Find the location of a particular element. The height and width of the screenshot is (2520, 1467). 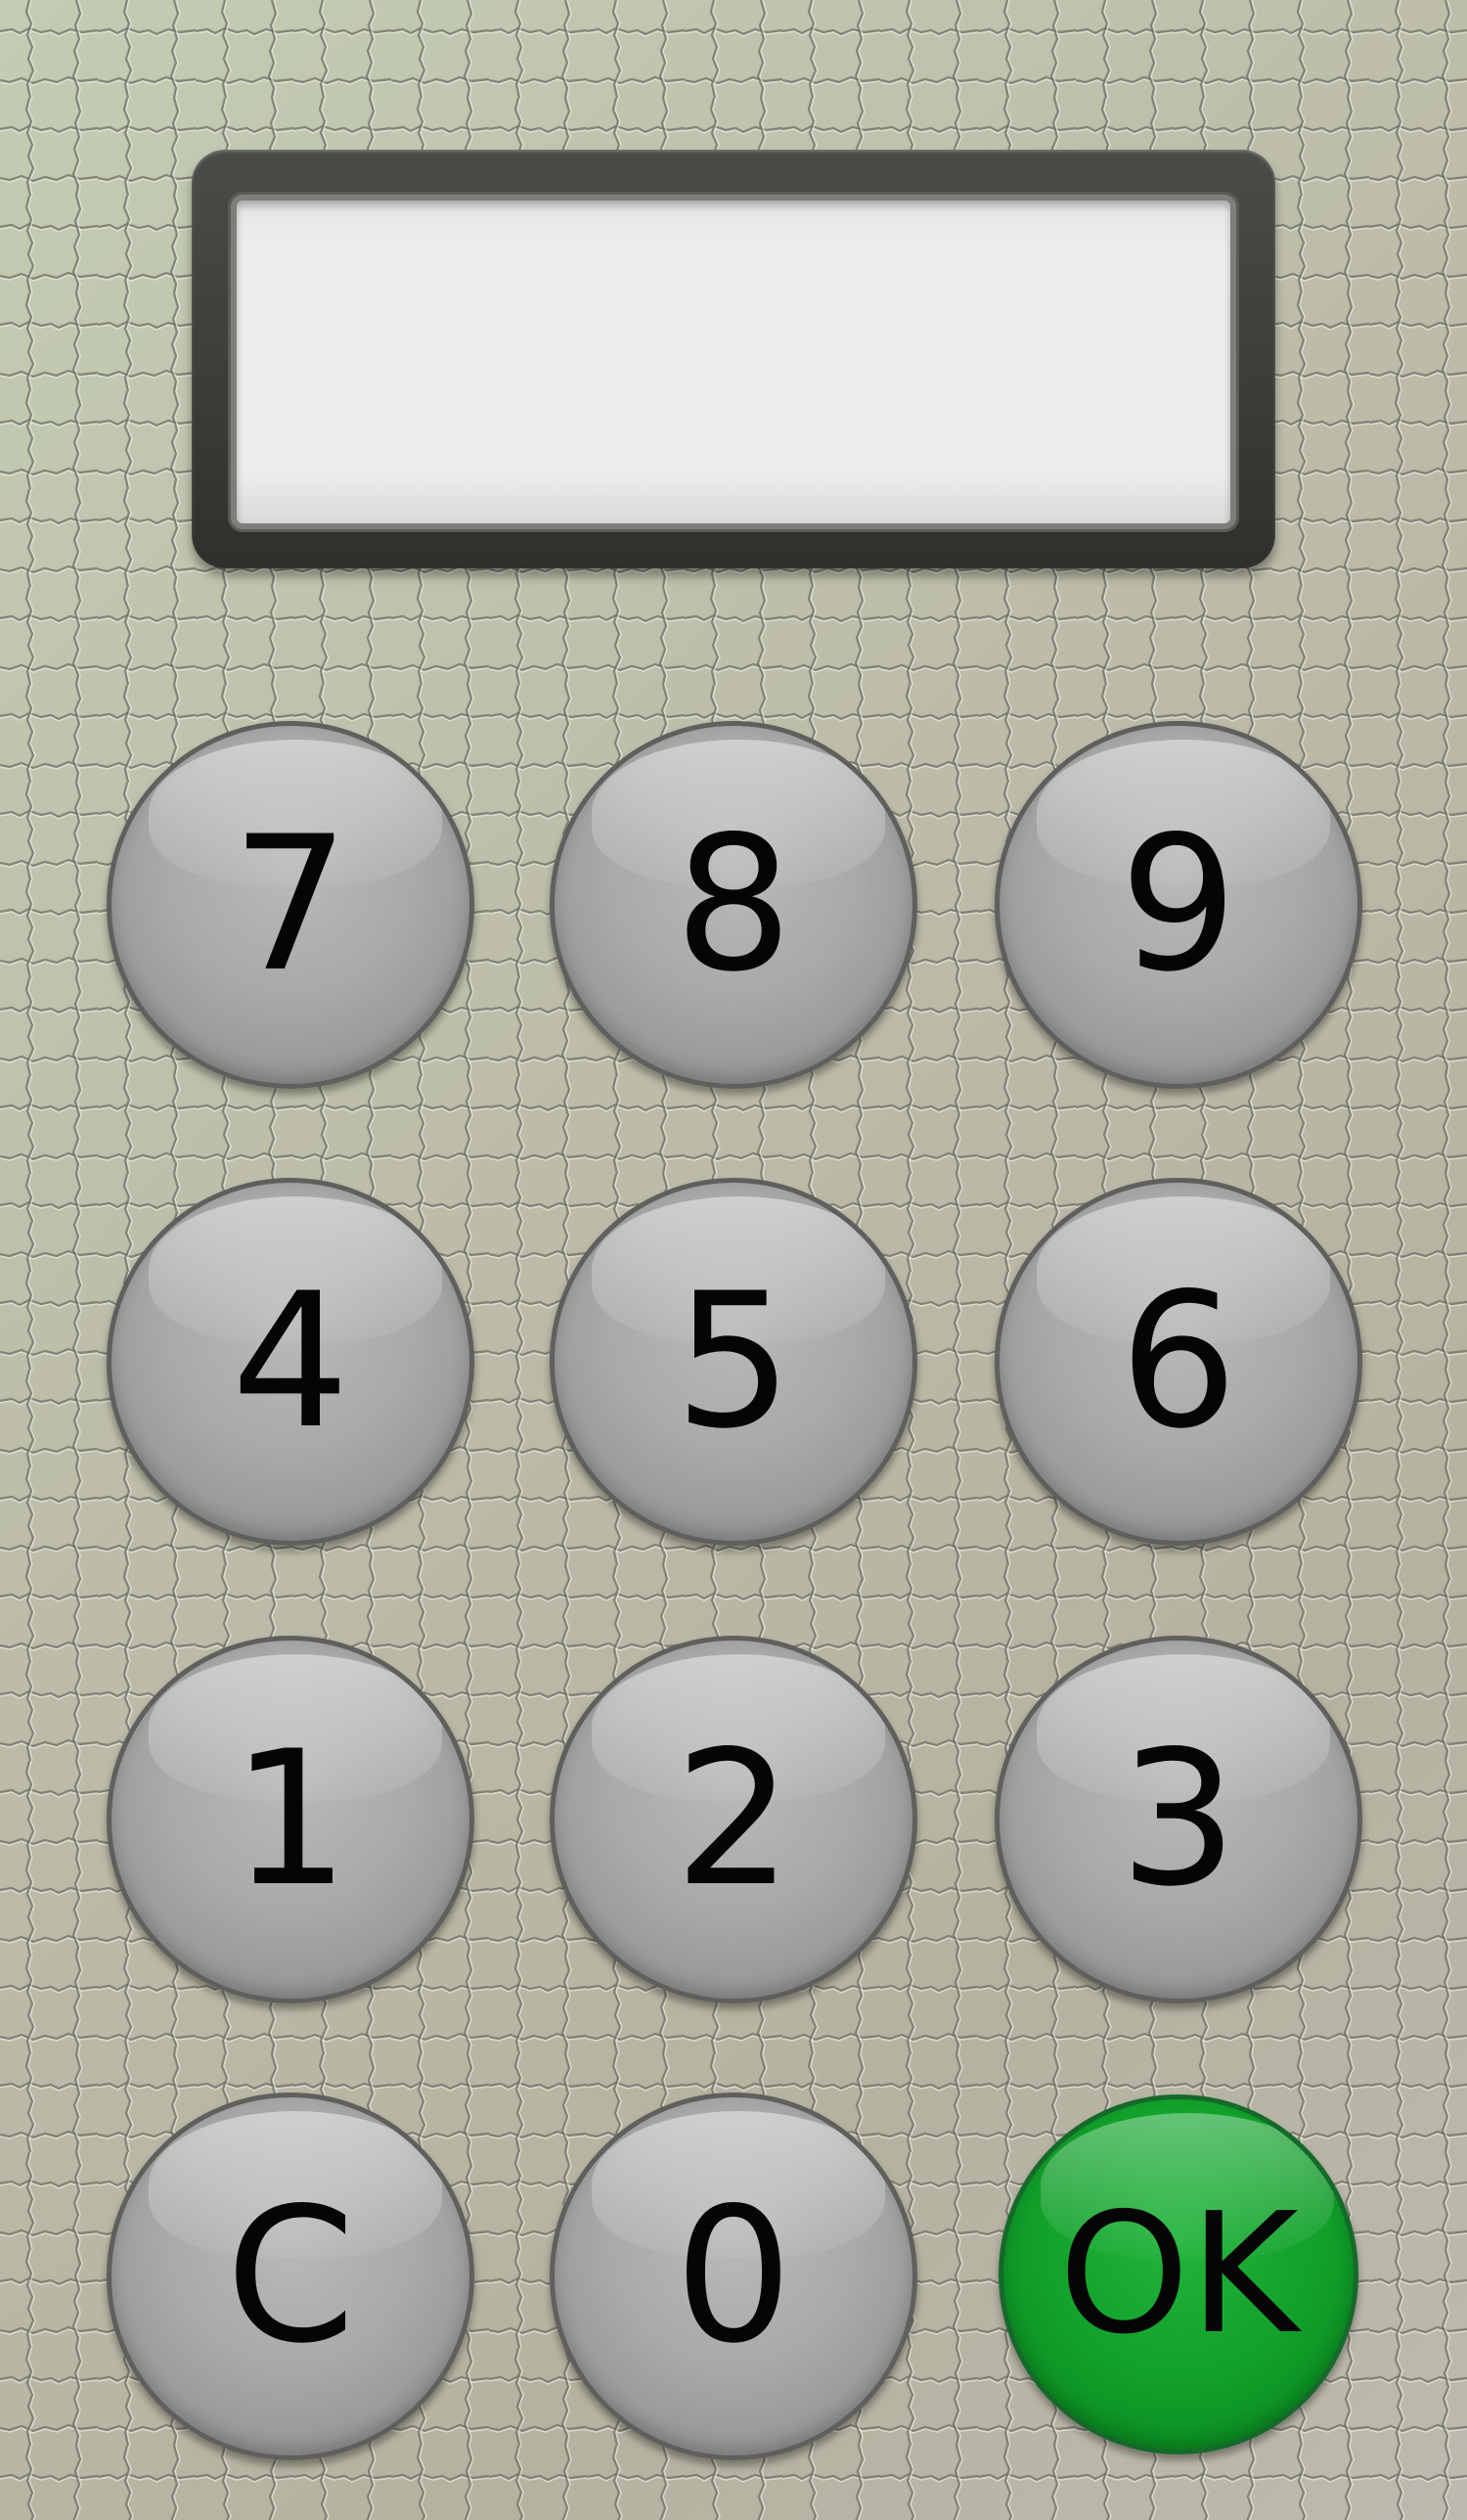

key-2: 2 is located at coordinates (733, 1819).